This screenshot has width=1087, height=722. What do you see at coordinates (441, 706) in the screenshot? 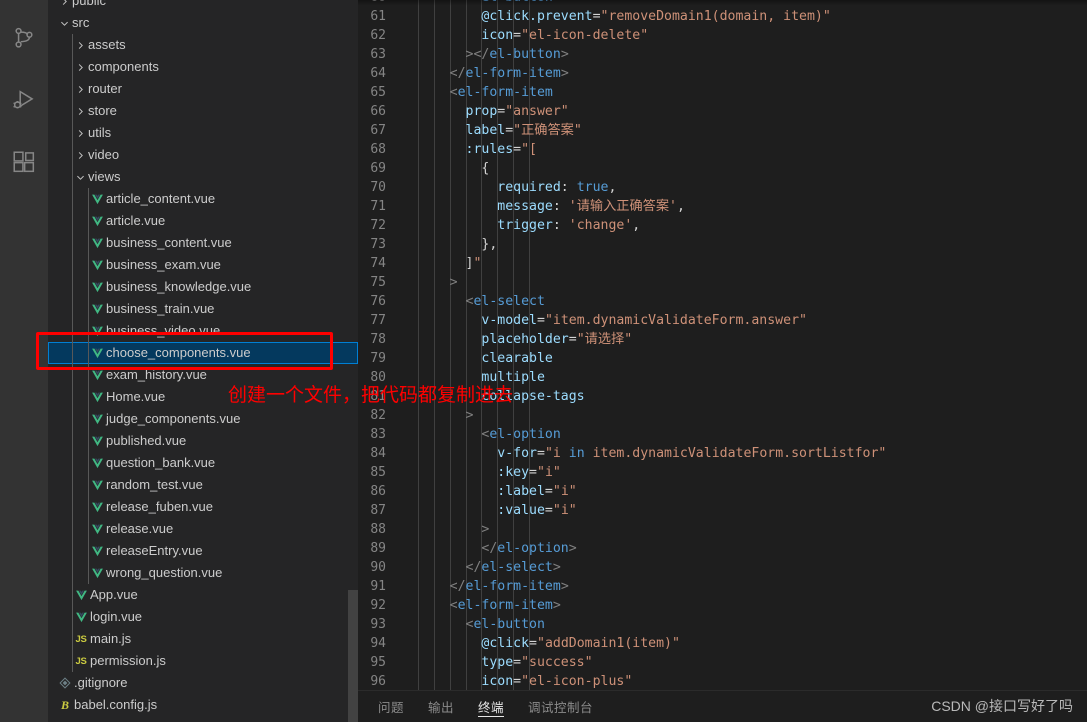
I see `panel-tab-output: 输出` at bounding box center [441, 706].